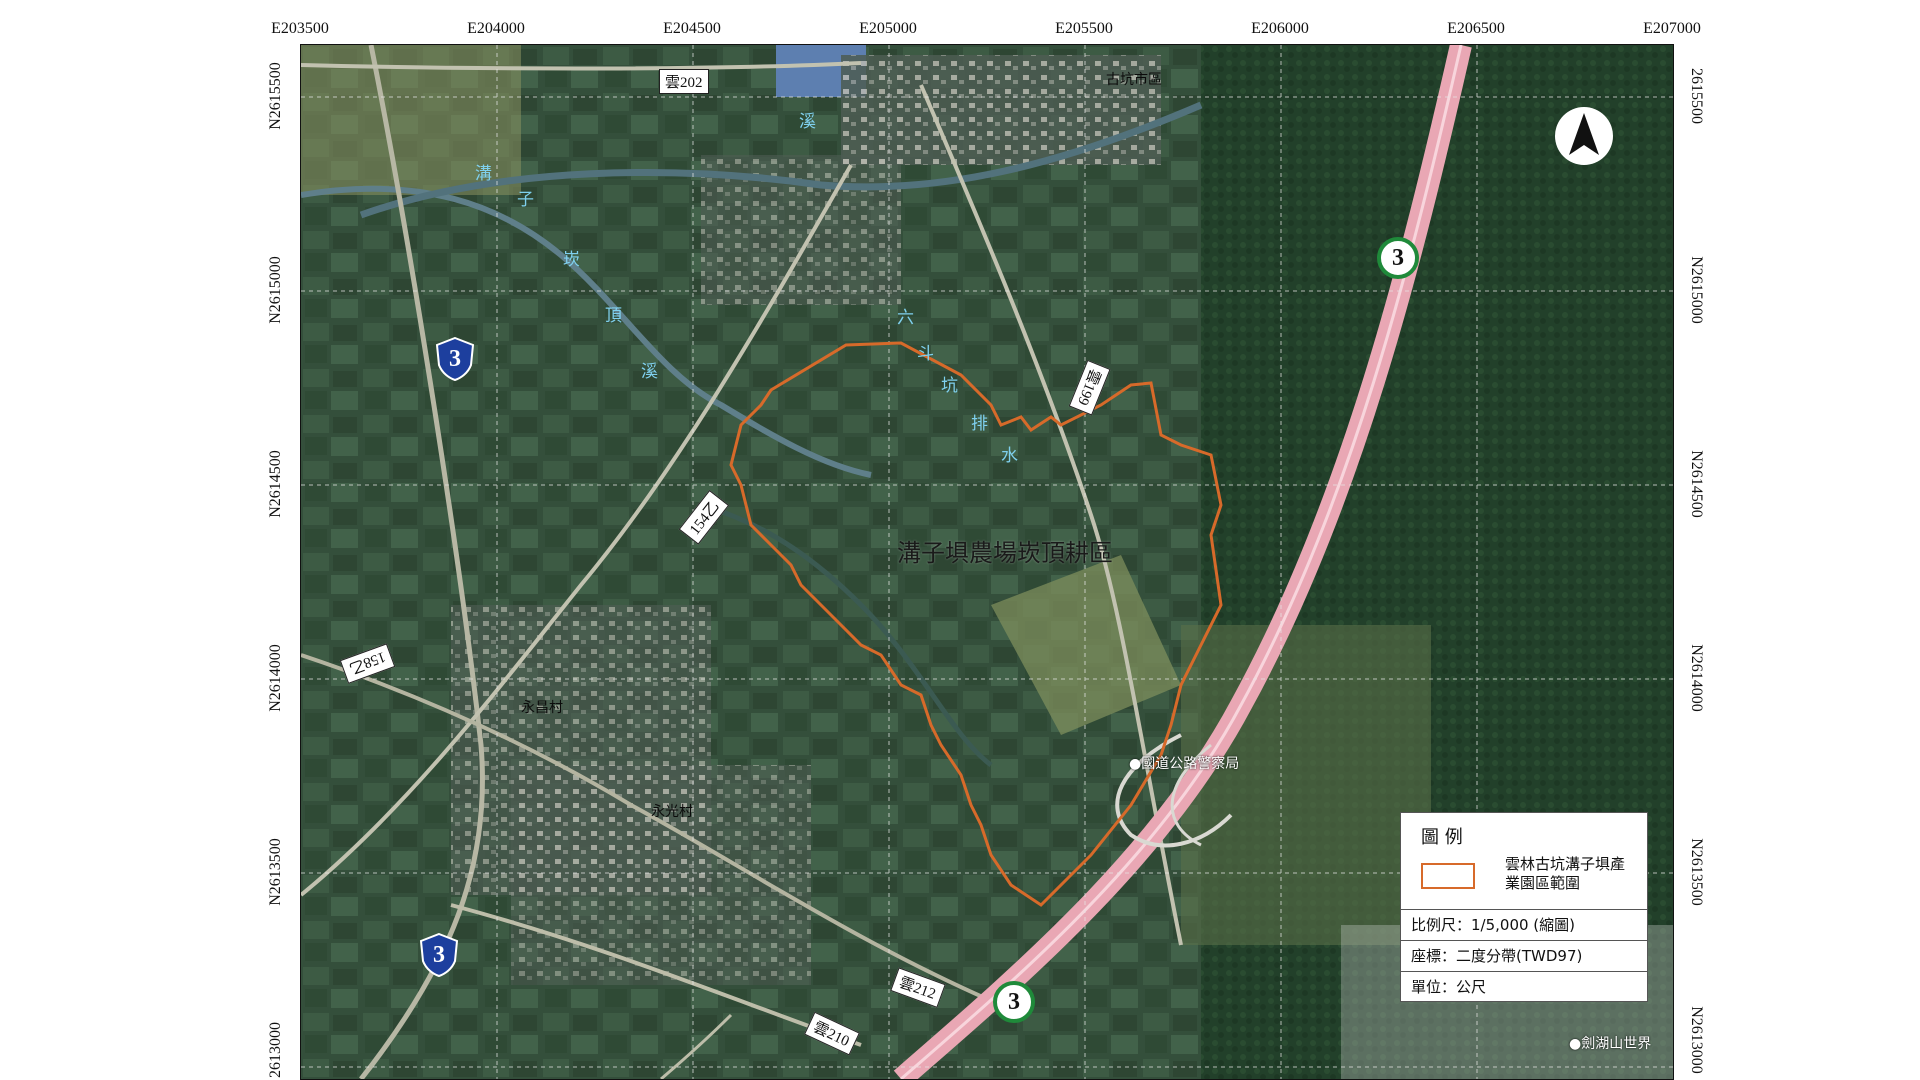 The width and height of the screenshot is (1920, 1080). I want to click on freeway-3-number-south: 3, so click(1014, 1001).